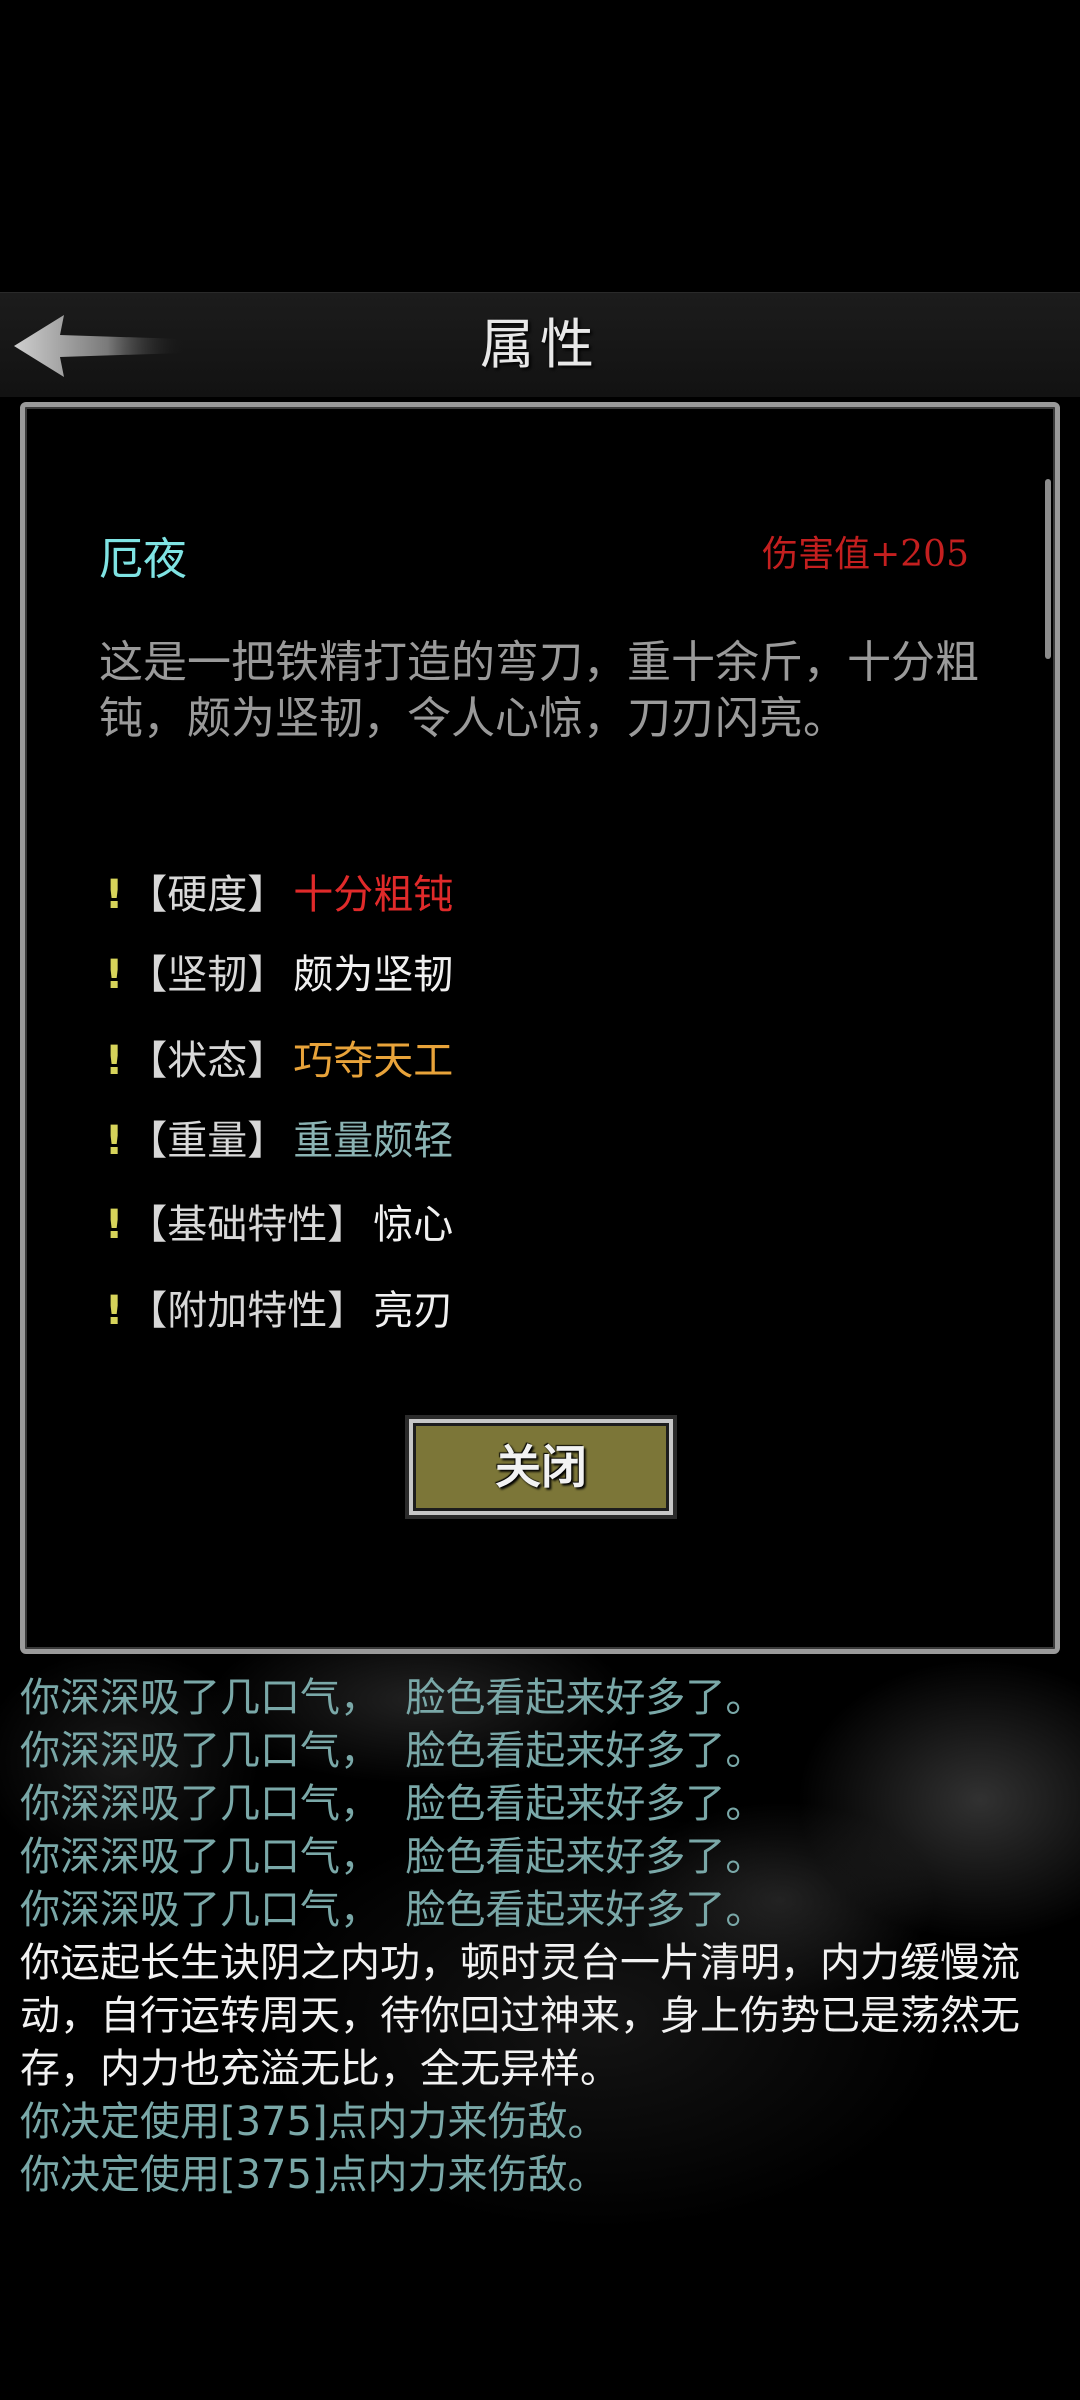  What do you see at coordinates (207, 1141) in the screenshot?
I see `attribute-label: 【重量】` at bounding box center [207, 1141].